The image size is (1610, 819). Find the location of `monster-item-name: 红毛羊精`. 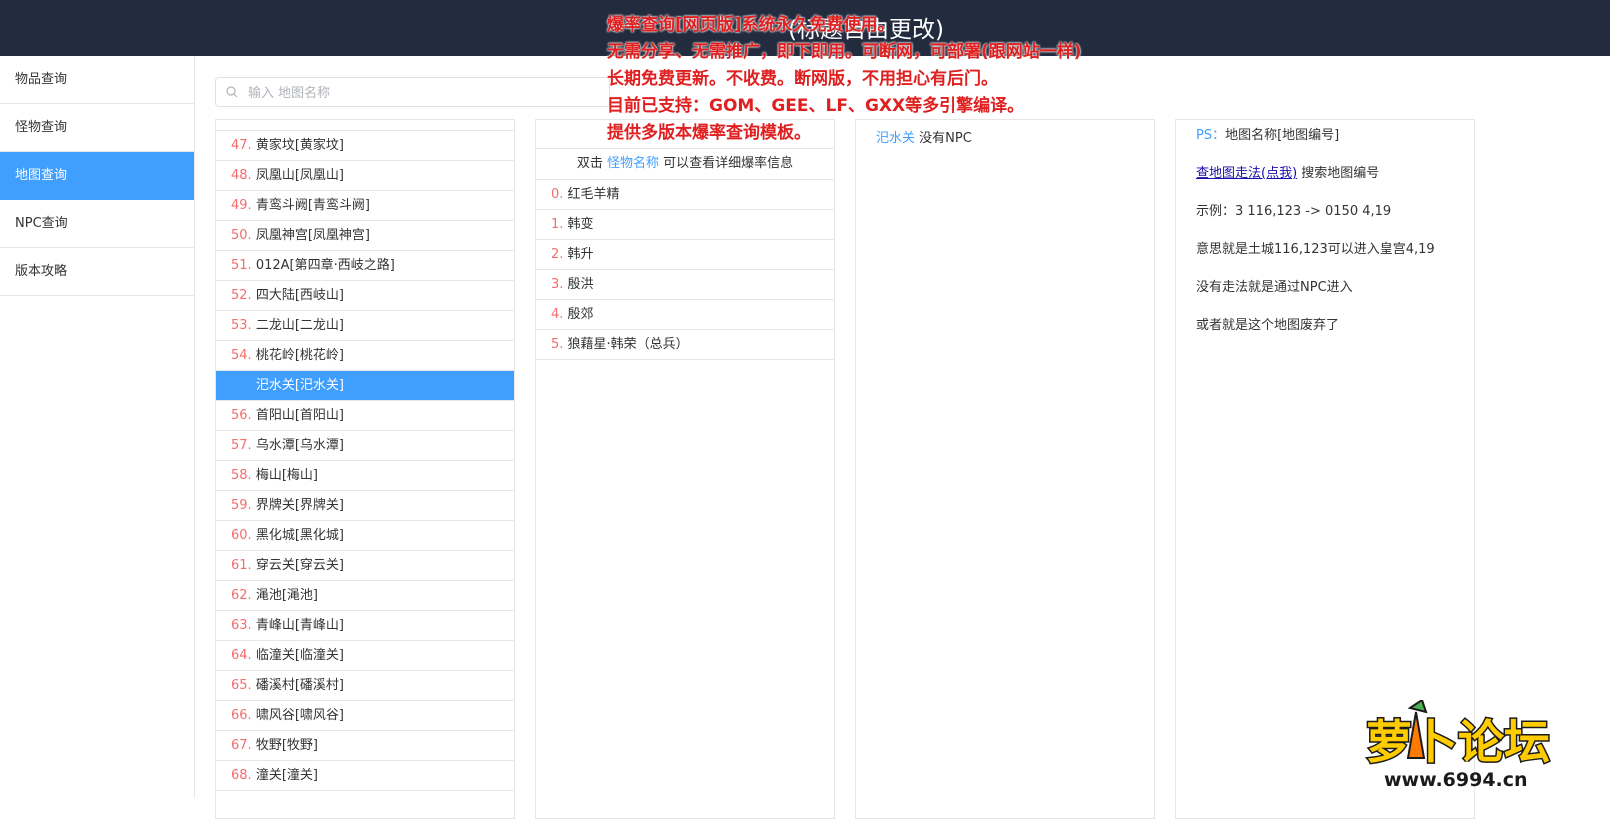

monster-item-name: 红毛羊精 is located at coordinates (593, 194).